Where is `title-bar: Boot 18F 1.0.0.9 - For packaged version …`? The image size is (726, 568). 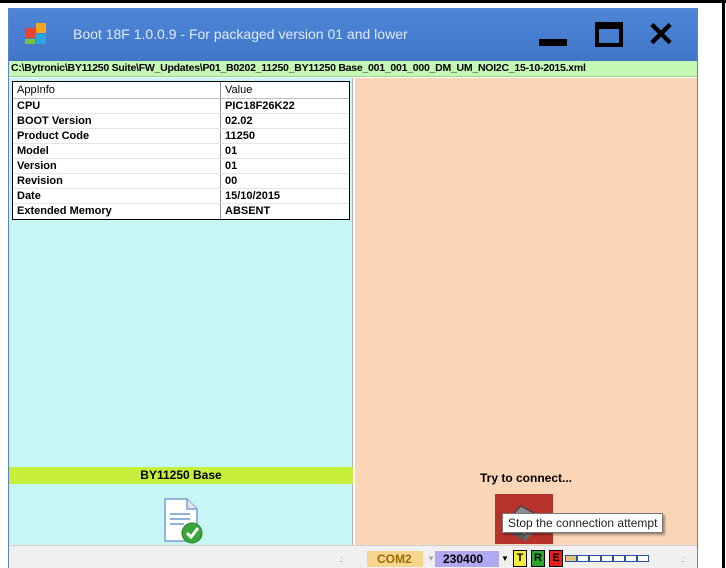 title-bar: Boot 18F 1.0.0.9 - For packaged version … is located at coordinates (353, 35).